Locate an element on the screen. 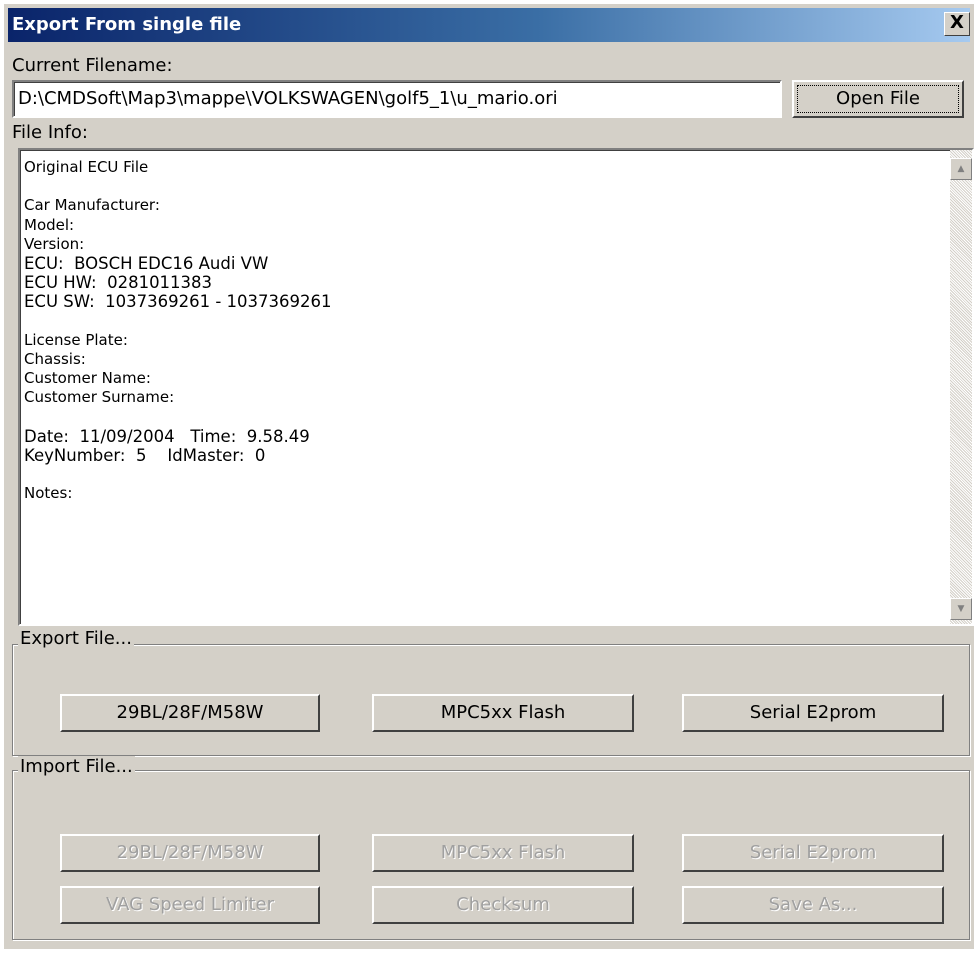 This screenshot has height=953, width=978. vag-speed-limiter-button: VAG Speed Limiter is located at coordinates (190, 905).